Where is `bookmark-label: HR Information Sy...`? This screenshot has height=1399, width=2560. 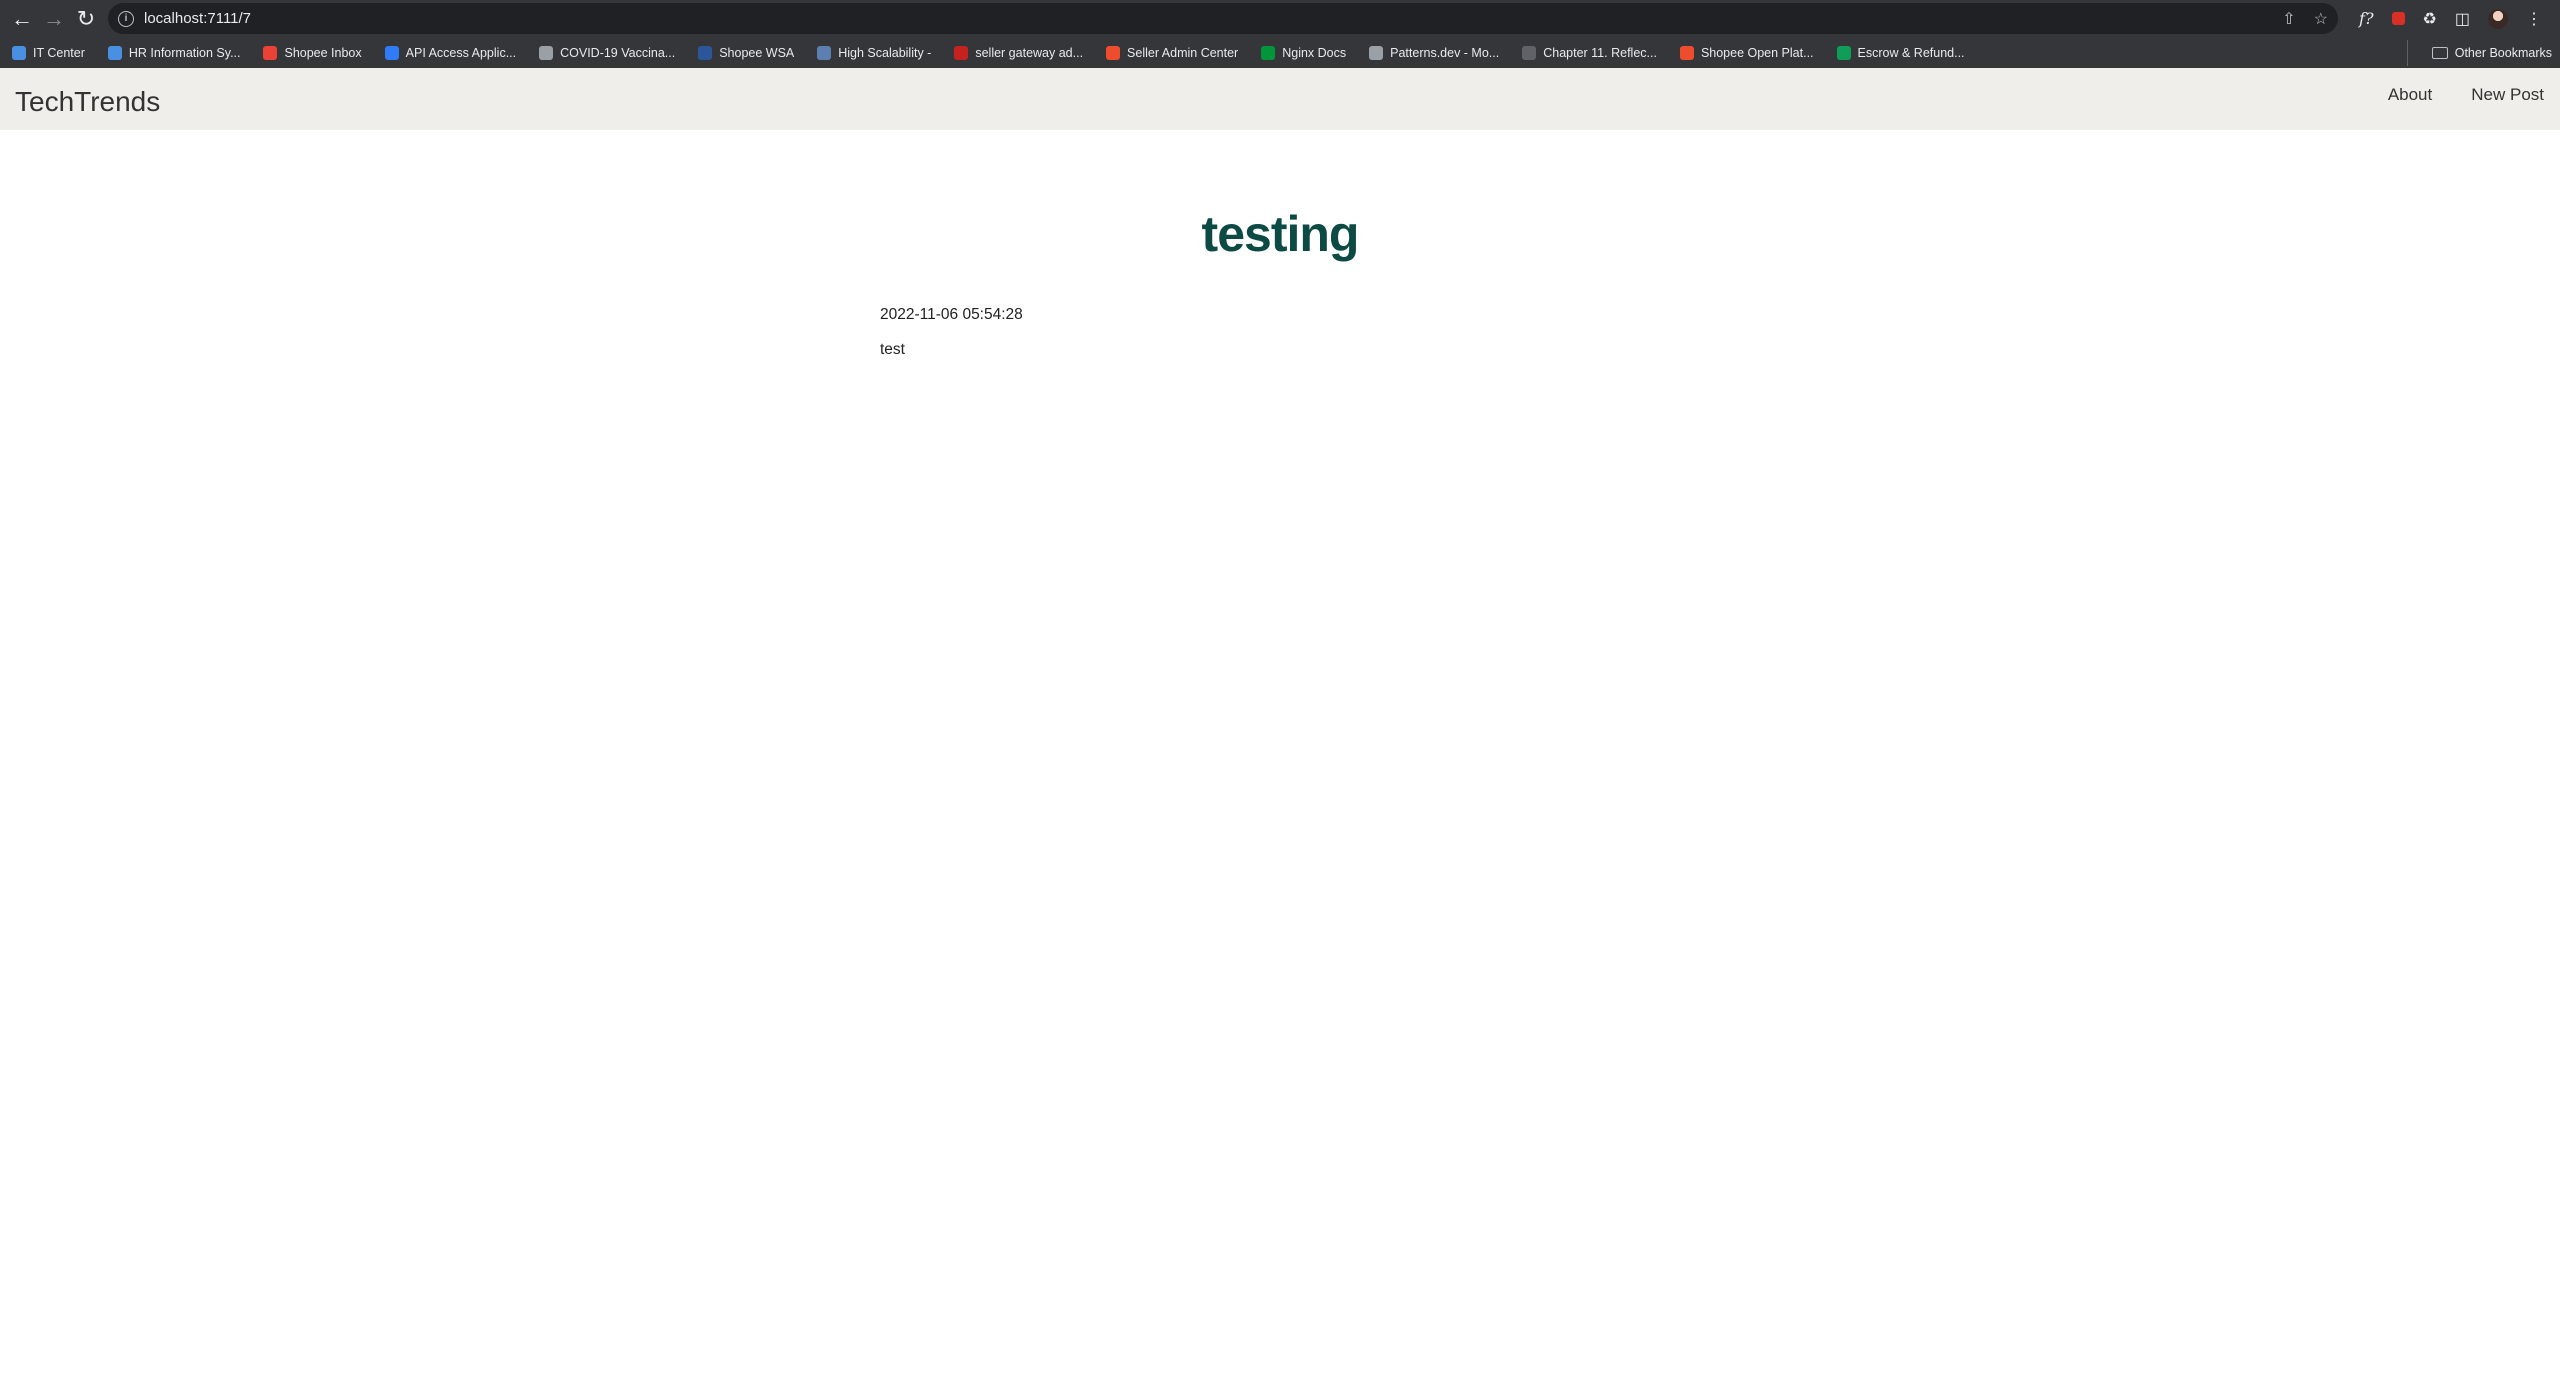 bookmark-label: HR Information Sy... is located at coordinates (184, 53).